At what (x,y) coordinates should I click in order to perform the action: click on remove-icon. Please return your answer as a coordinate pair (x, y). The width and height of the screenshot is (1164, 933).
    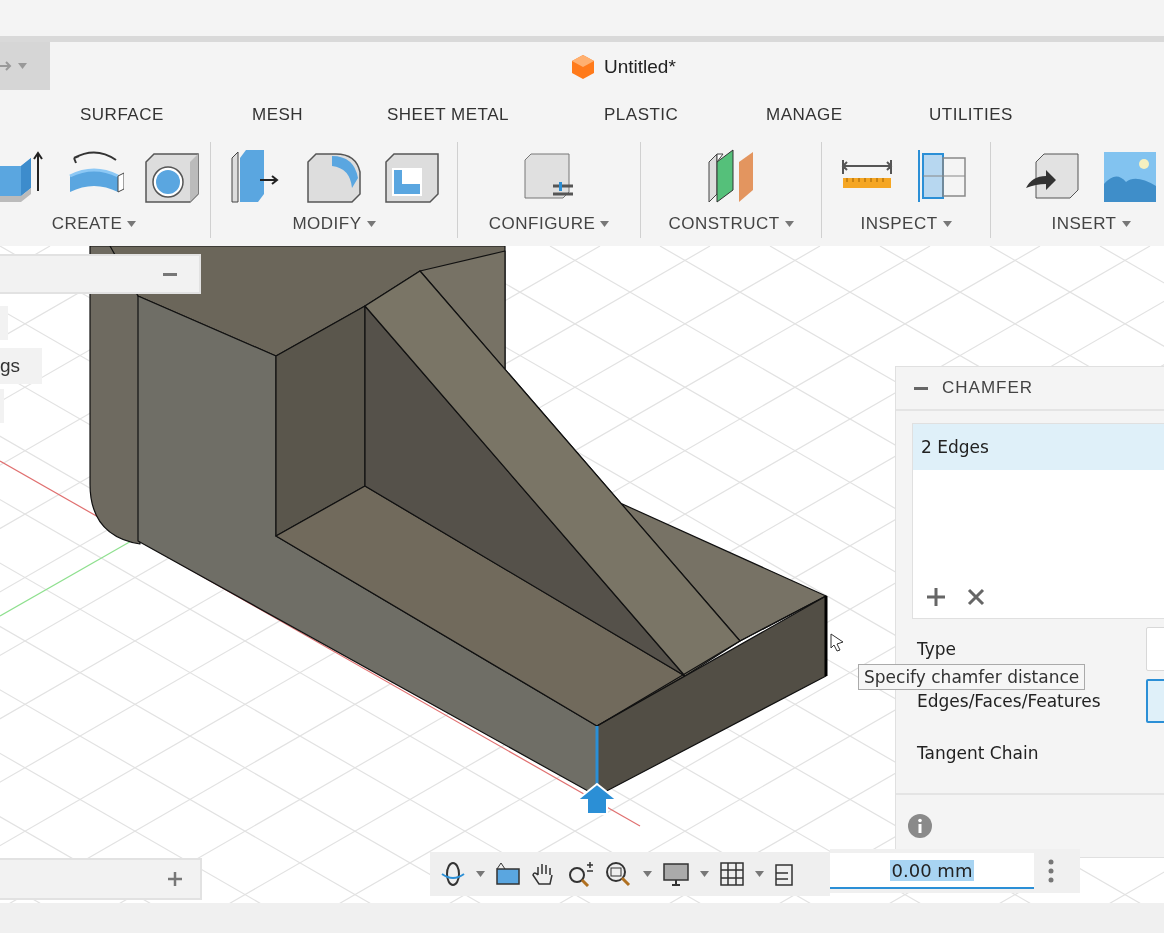
    Looking at the image, I should click on (976, 597).